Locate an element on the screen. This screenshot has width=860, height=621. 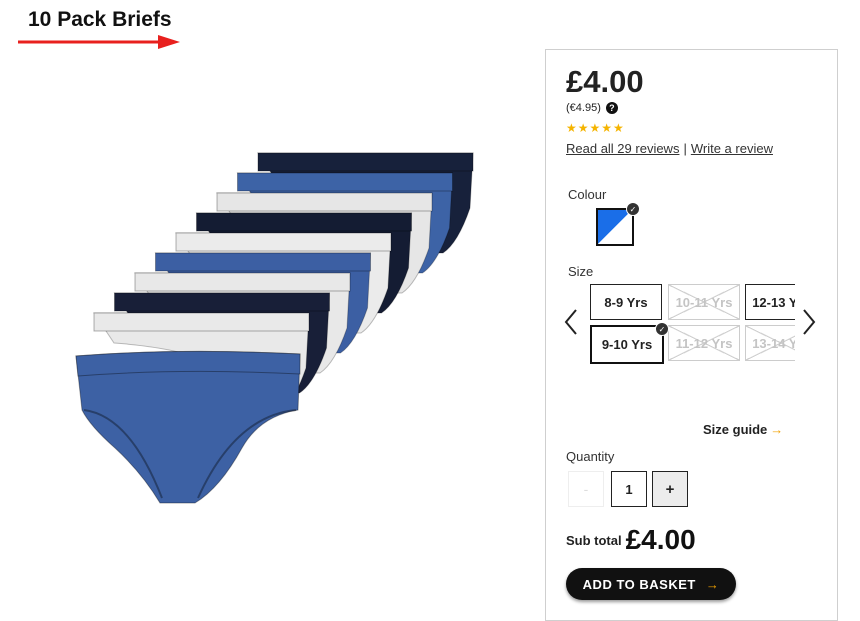
rating-stars-icon: ★★★★★ is located at coordinates (595, 128).